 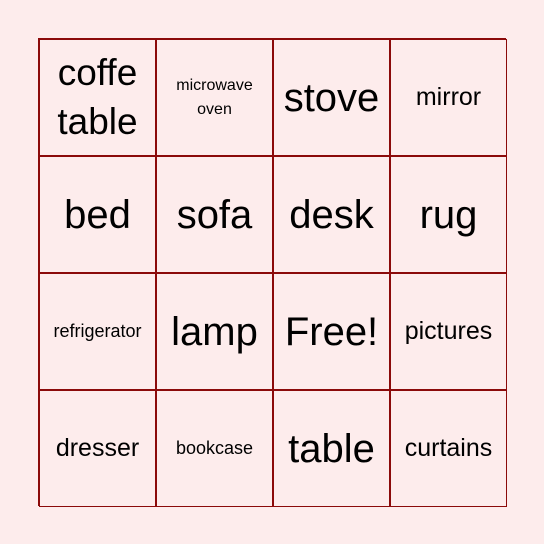 I want to click on bingo-cell-label: stove, so click(x=331, y=97).